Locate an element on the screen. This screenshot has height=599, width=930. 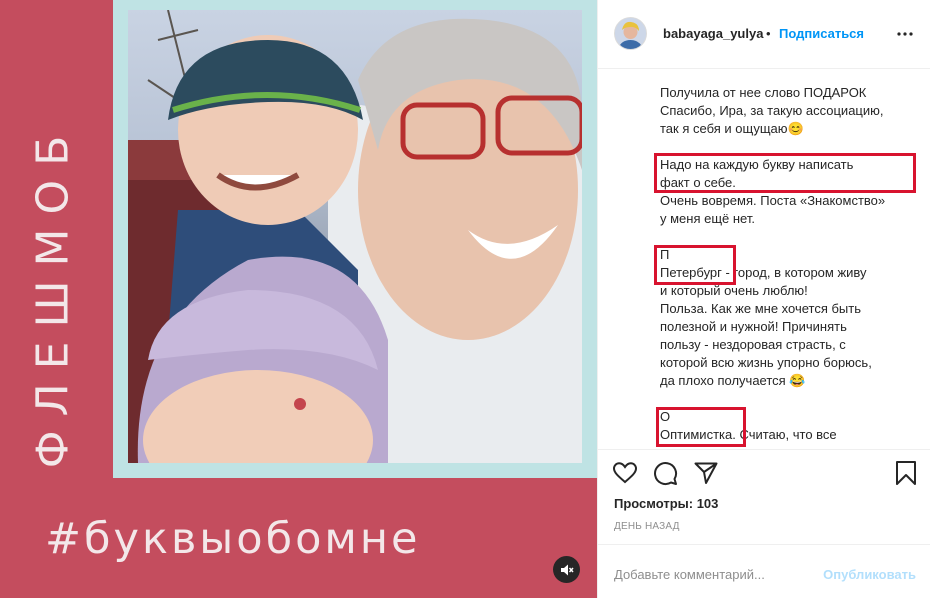
mute-button is located at coordinates (566, 569).